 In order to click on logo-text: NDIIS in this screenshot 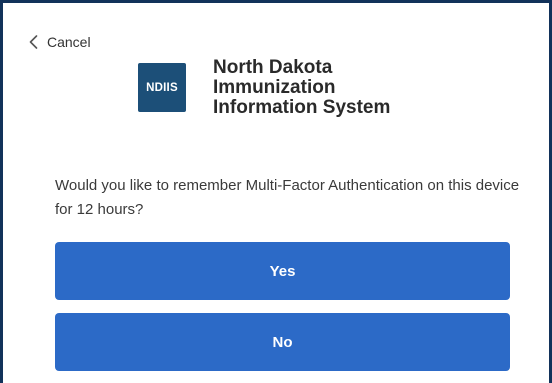, I will do `click(162, 87)`.